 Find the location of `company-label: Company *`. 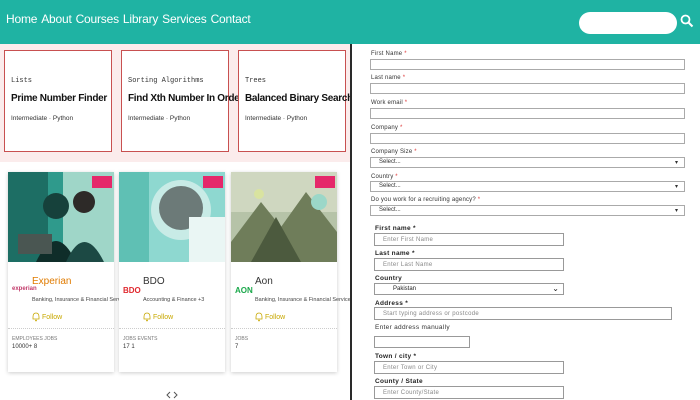

company-label: Company * is located at coordinates (387, 128).